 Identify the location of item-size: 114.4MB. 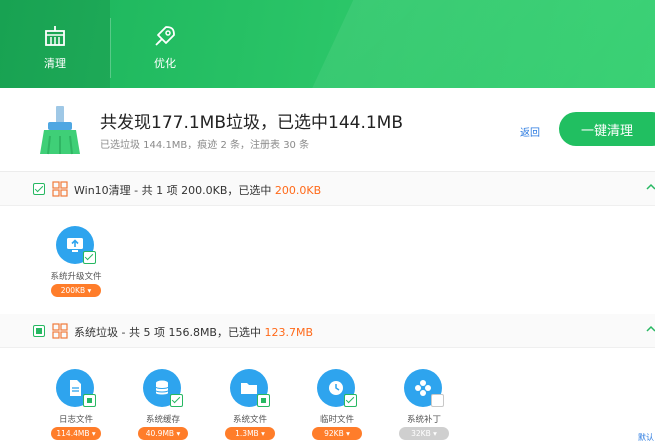
(73, 433).